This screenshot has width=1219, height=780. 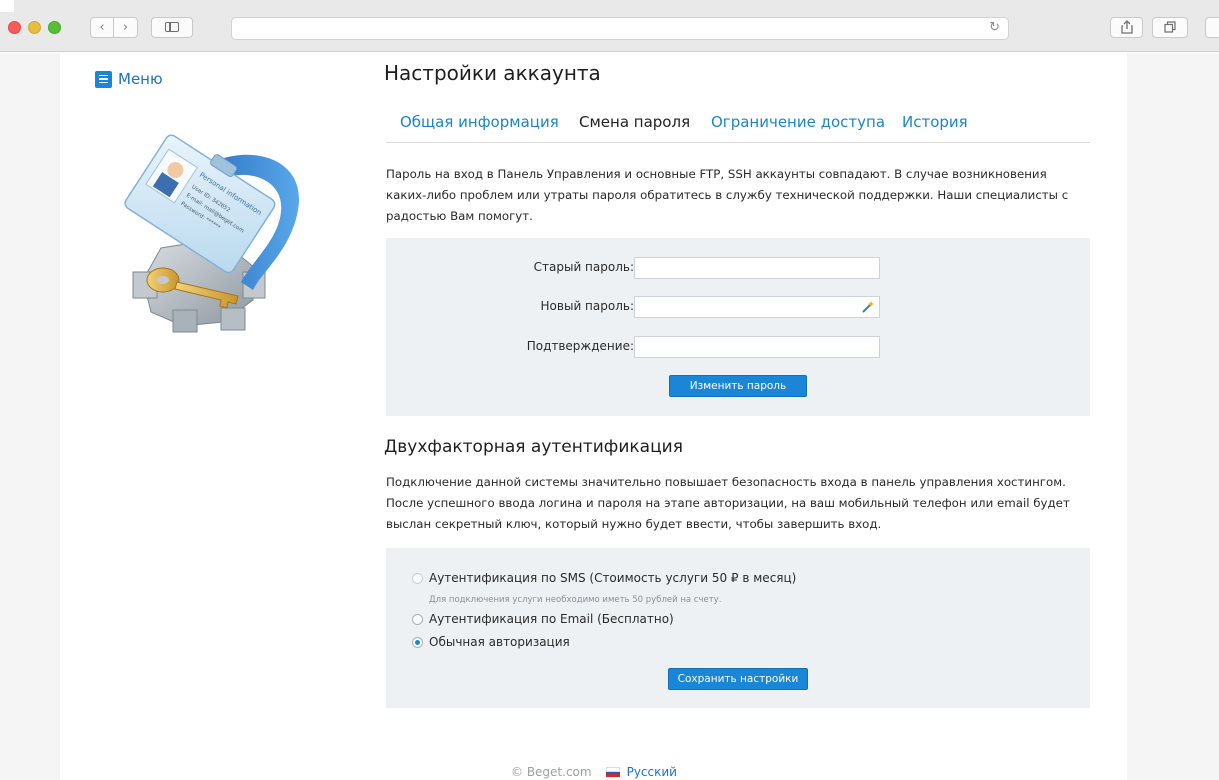 I want to click on menu-link: Меню, so click(x=129, y=79).